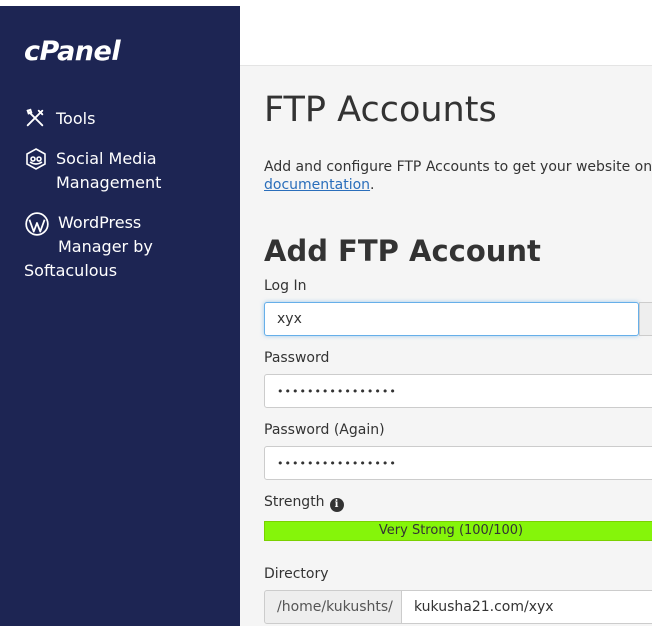  What do you see at coordinates (451, 319) in the screenshot?
I see `login-input` at bounding box center [451, 319].